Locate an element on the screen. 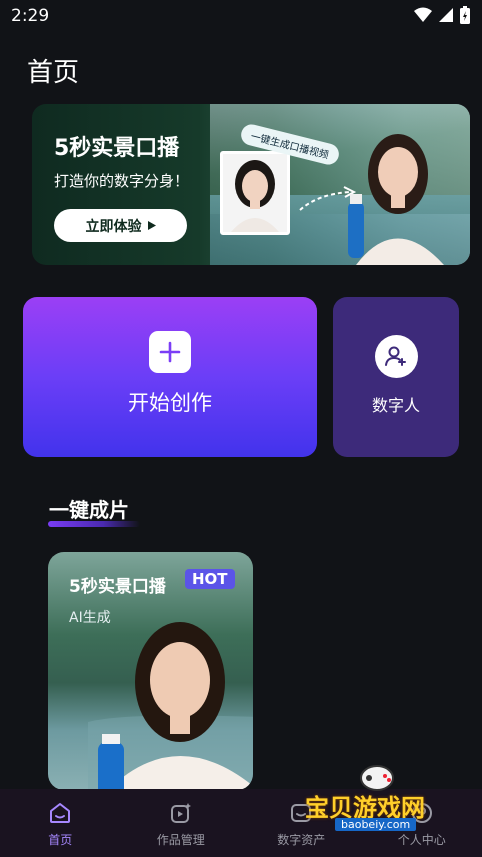  status-bar: 2:29 is located at coordinates (241, 16).